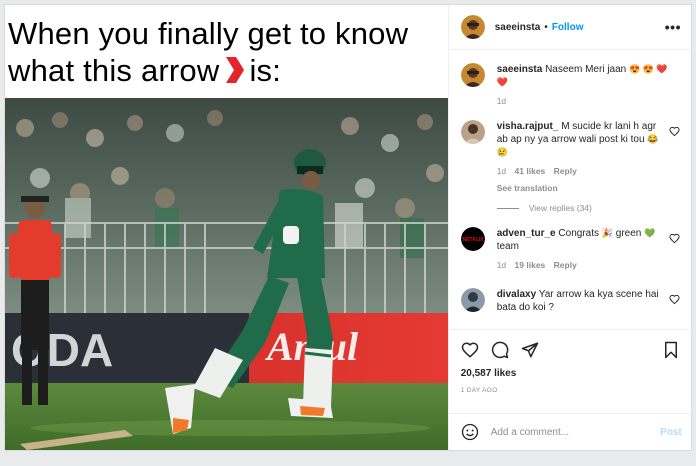  What do you see at coordinates (671, 432) in the screenshot?
I see `post-comment-button: Post` at bounding box center [671, 432].